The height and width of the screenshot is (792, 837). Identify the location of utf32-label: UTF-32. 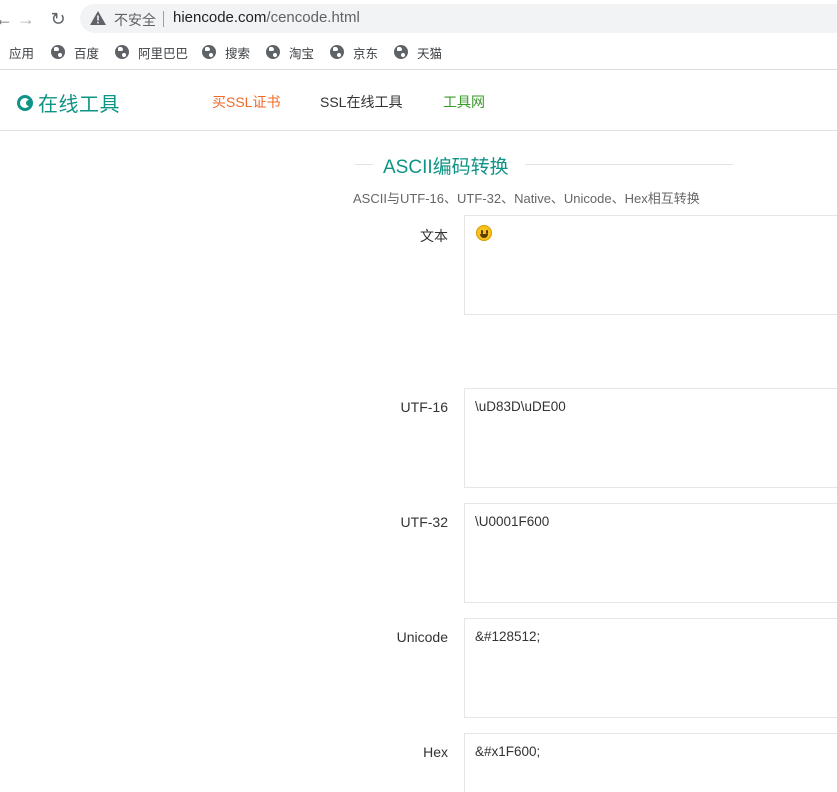
(424, 522).